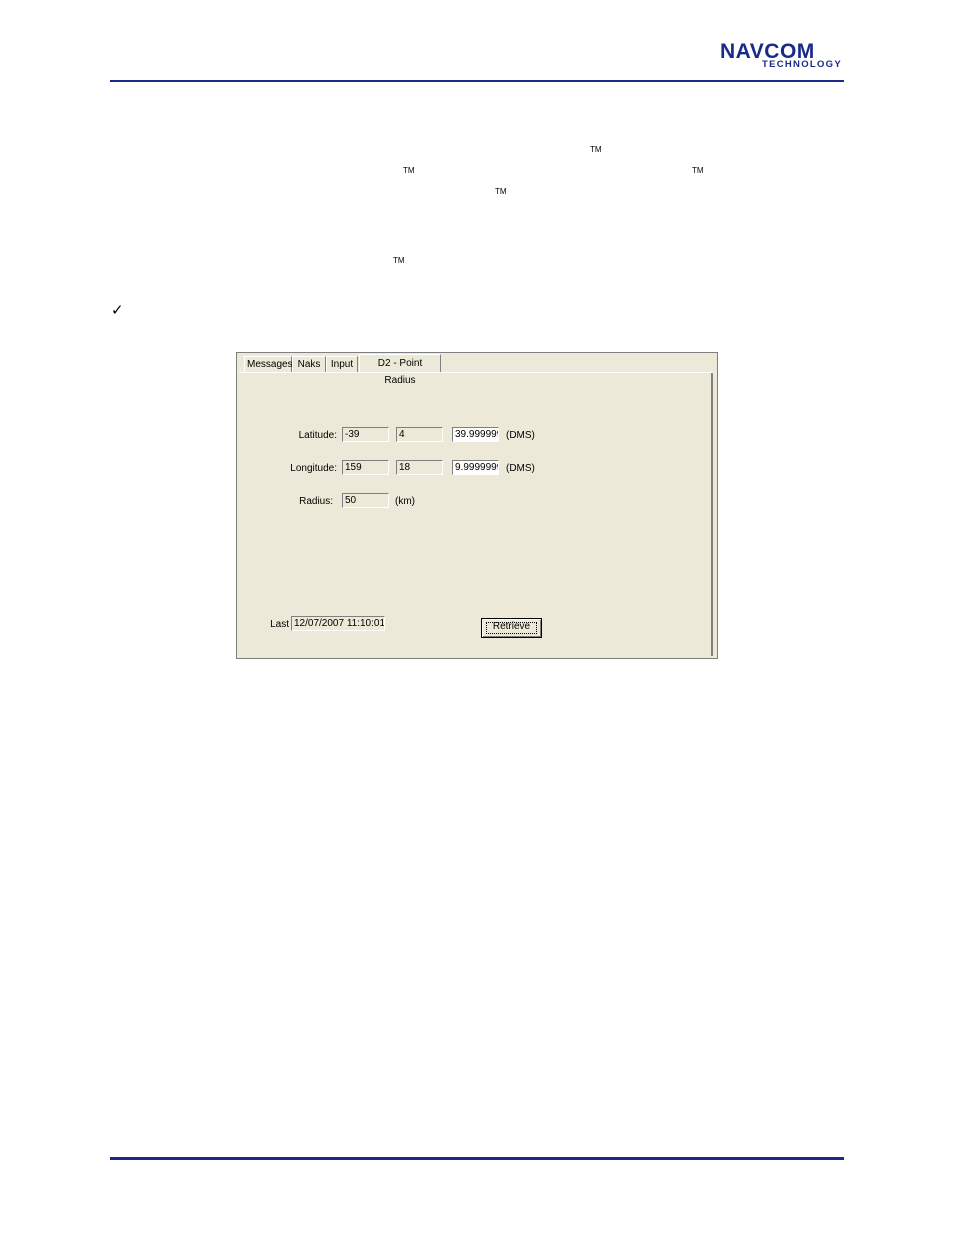 Image resolution: width=954 pixels, height=1235 pixels. What do you see at coordinates (316, 501) in the screenshot?
I see `radius-label: Radius:` at bounding box center [316, 501].